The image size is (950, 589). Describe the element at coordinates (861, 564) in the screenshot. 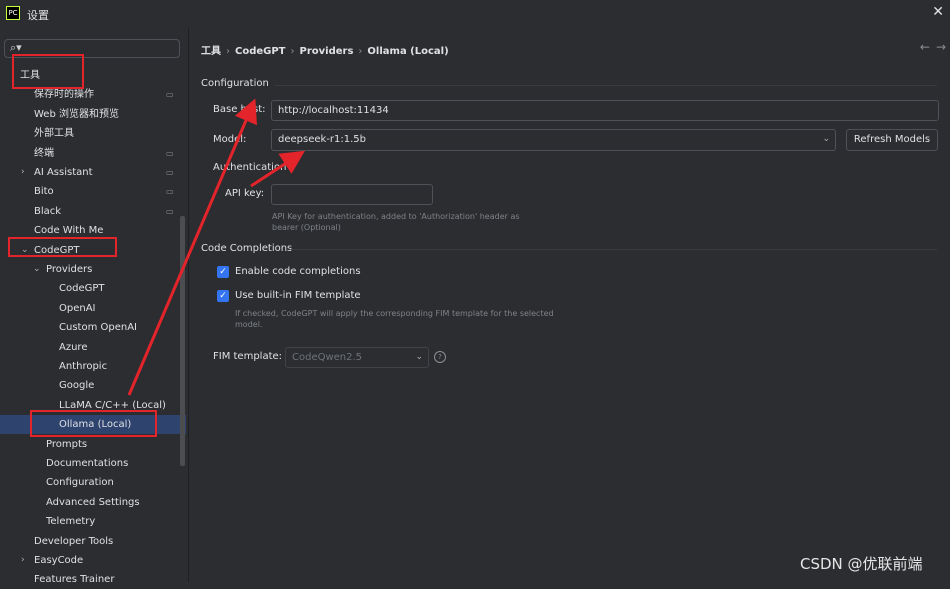

I see `watermark: CSDN @优联前端` at that location.